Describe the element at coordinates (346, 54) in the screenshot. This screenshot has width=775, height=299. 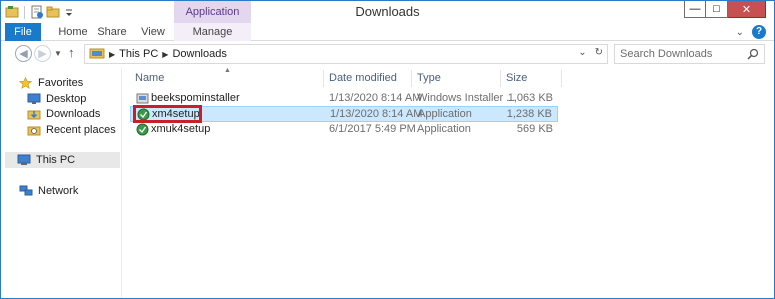
I see `address-bar: ▶ This PC ▶ Downloads ⌄ ↻` at that location.